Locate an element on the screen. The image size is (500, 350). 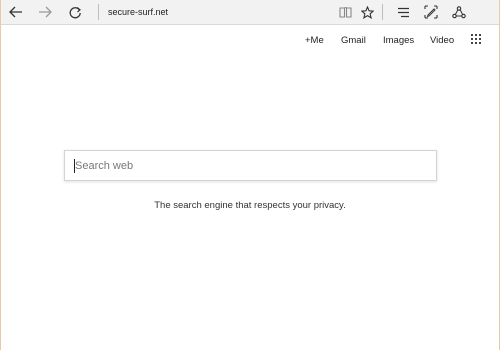
hub-button is located at coordinates (403, 12).